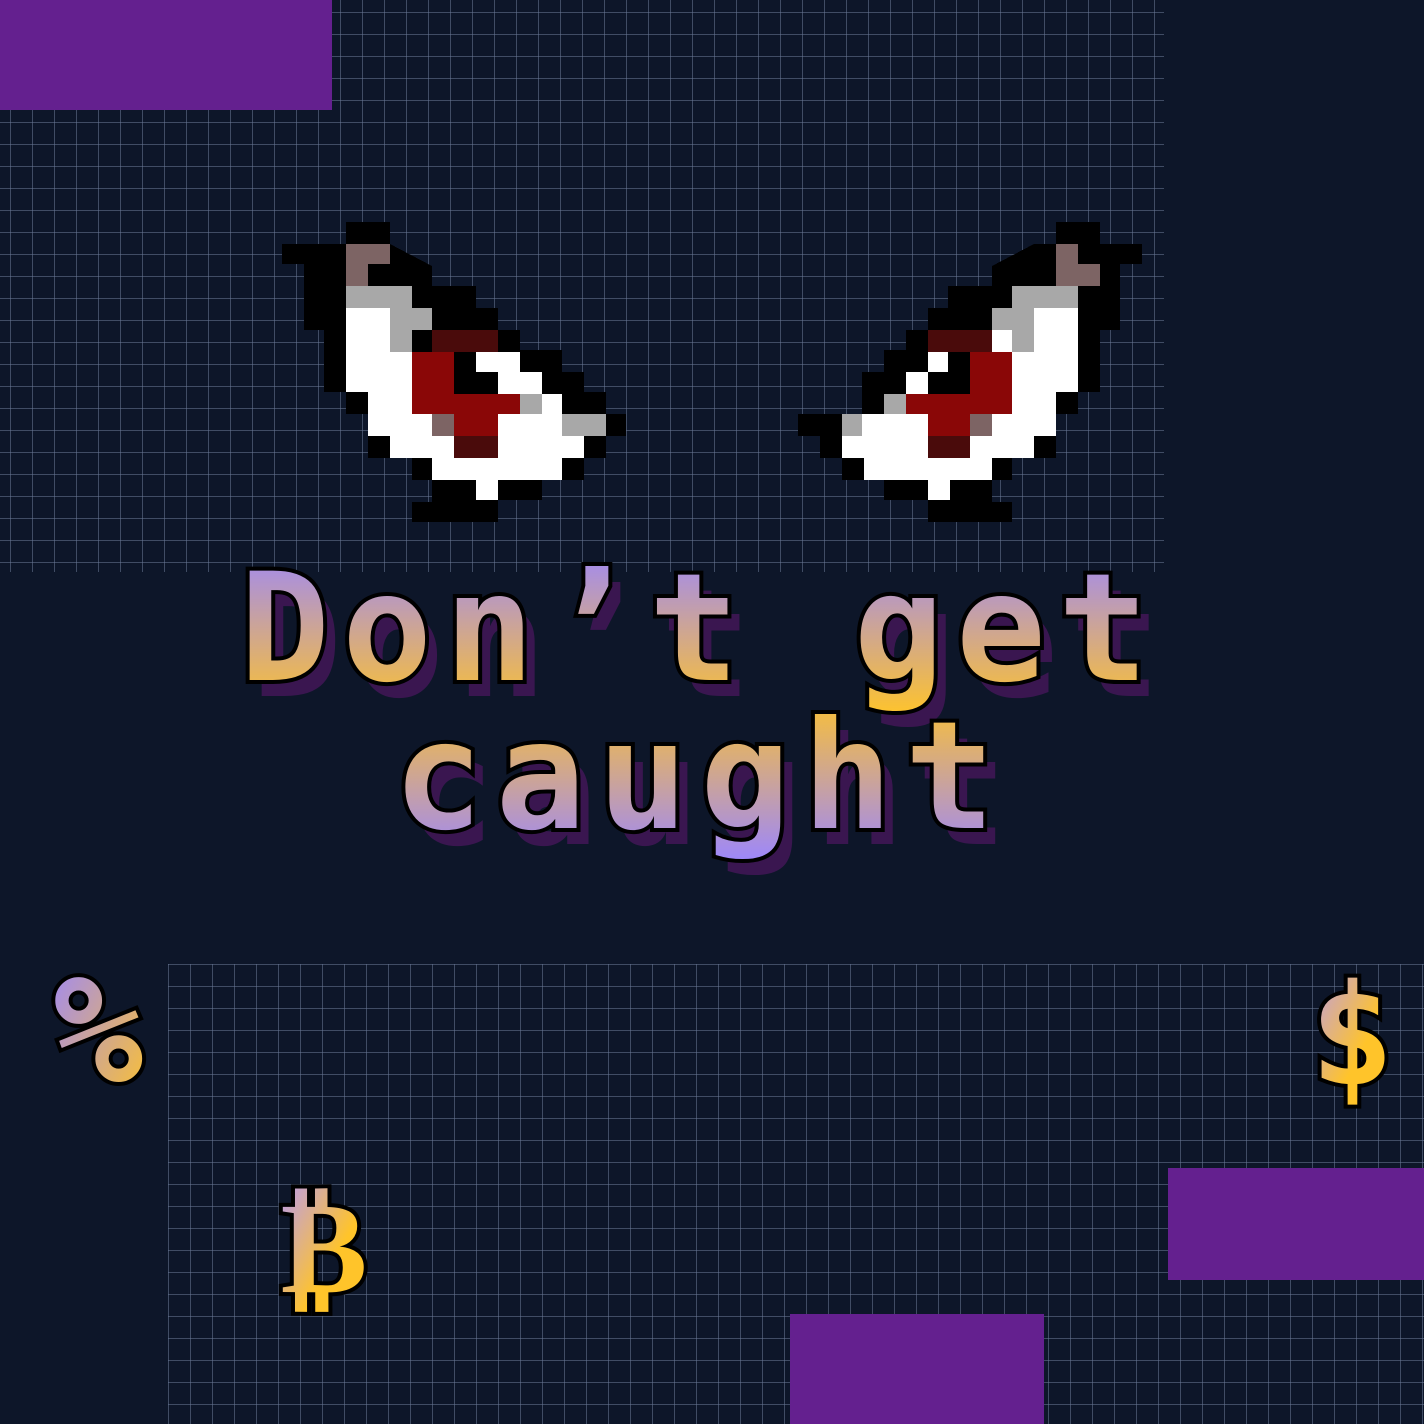 The width and height of the screenshot is (1424, 1424). What do you see at coordinates (712, 372) in the screenshot?
I see `angry-eyes` at bounding box center [712, 372].